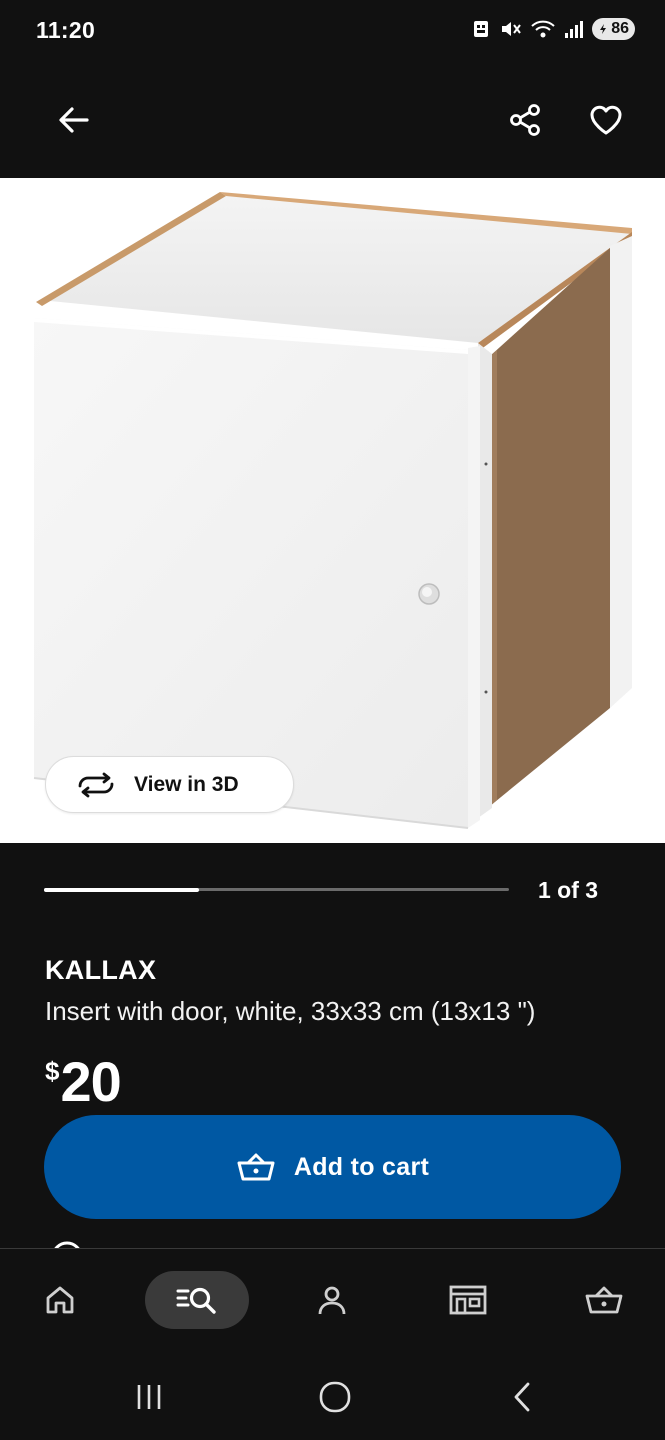 The height and width of the screenshot is (1440, 665). I want to click on tab-cart, so click(604, 1300).